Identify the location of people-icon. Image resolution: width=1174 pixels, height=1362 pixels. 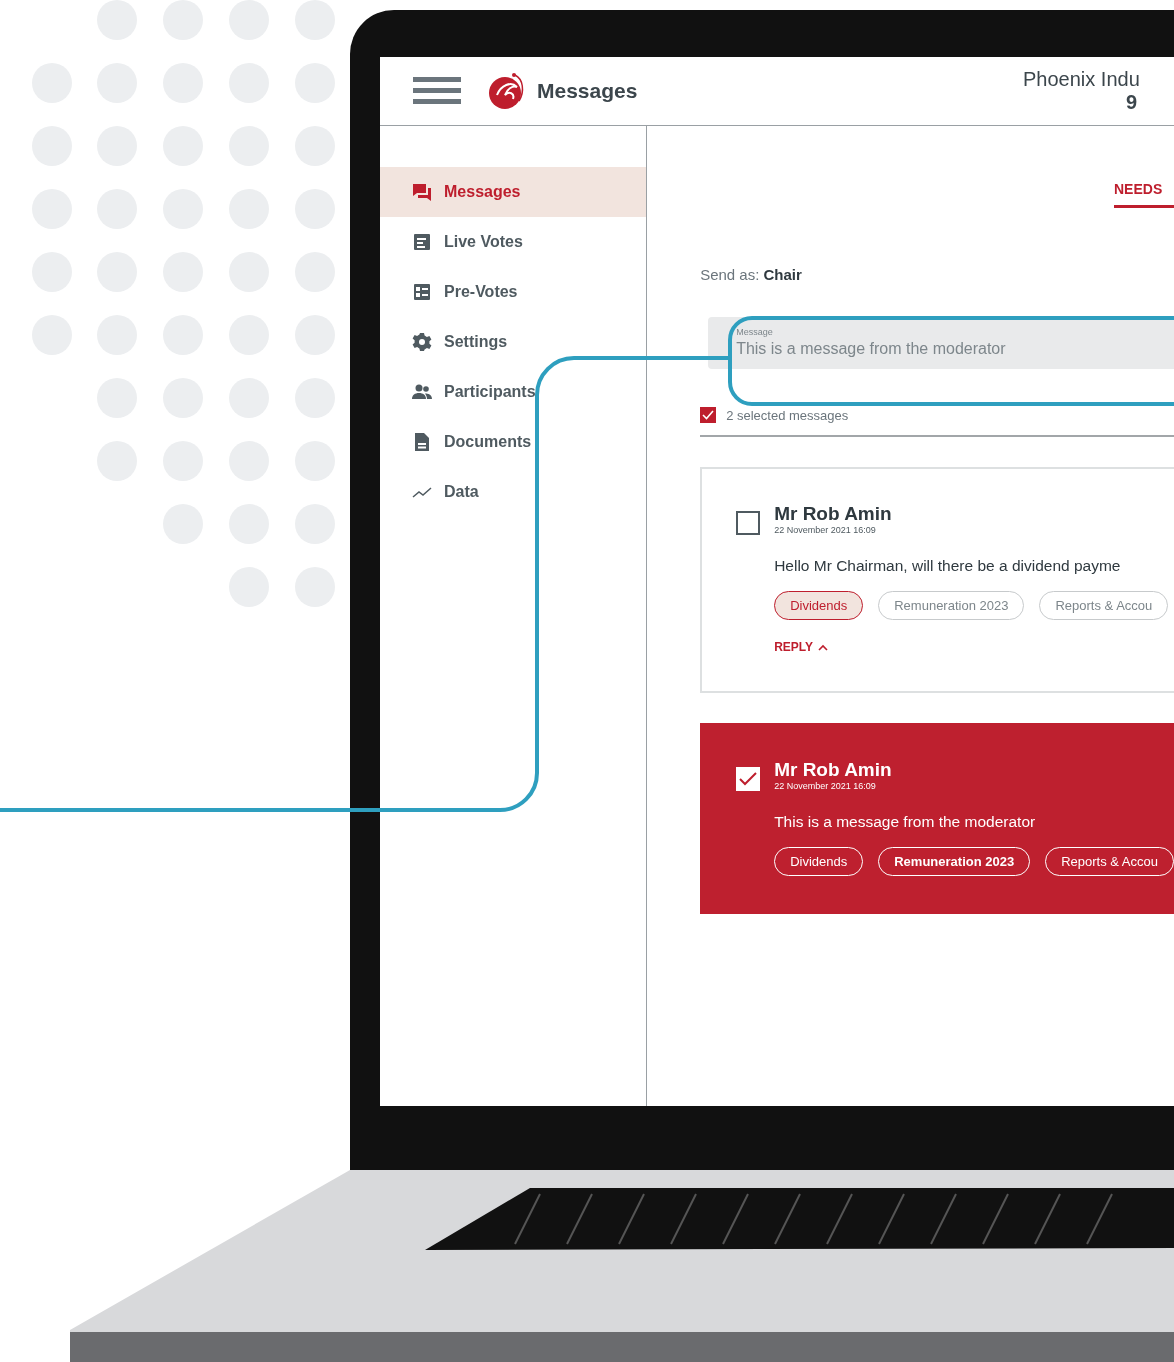
(422, 392).